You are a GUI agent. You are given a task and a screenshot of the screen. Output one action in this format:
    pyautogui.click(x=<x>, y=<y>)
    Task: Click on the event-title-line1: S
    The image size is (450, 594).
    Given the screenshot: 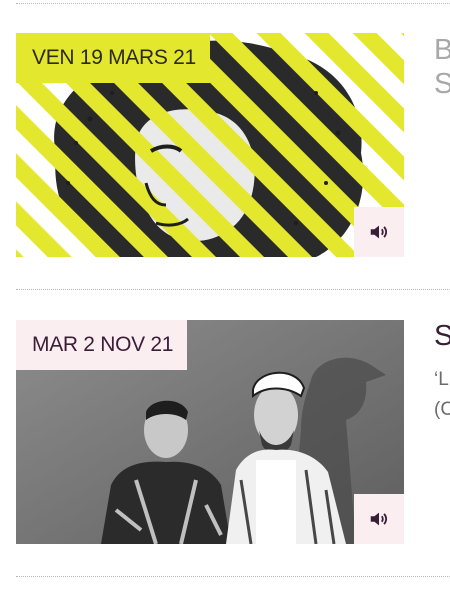 What is the action you would take?
    pyautogui.click(x=442, y=336)
    